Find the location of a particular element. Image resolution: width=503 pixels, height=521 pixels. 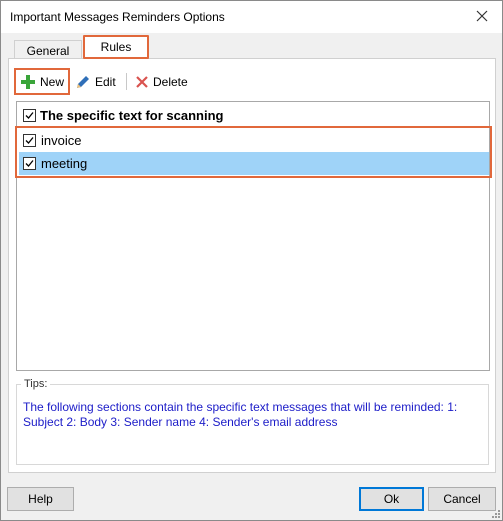

delete-button-label: Delete is located at coordinates (170, 82).